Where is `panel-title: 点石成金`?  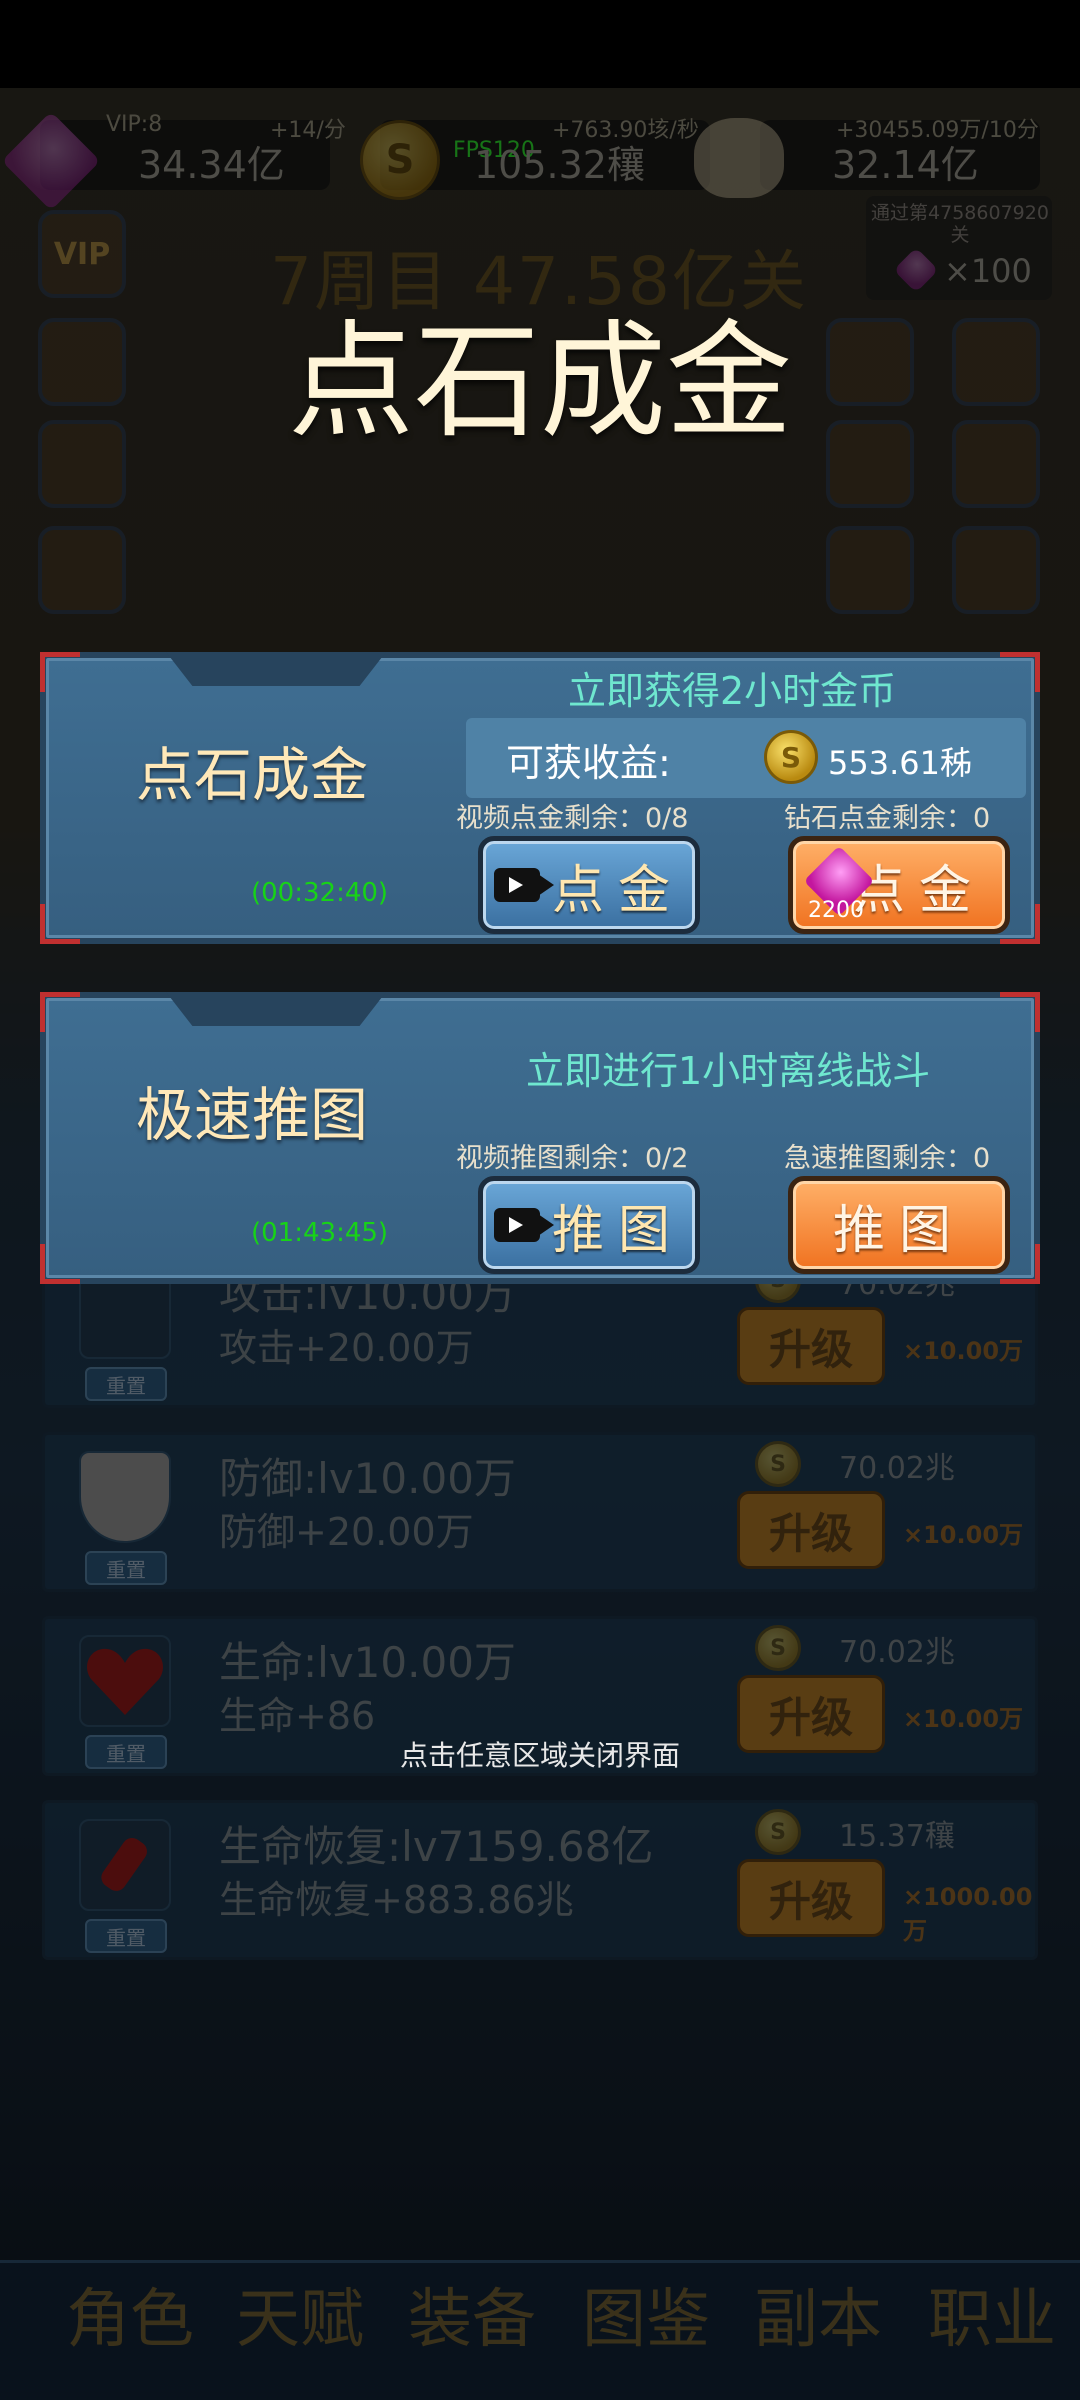 panel-title: 点石成金 is located at coordinates (252, 775).